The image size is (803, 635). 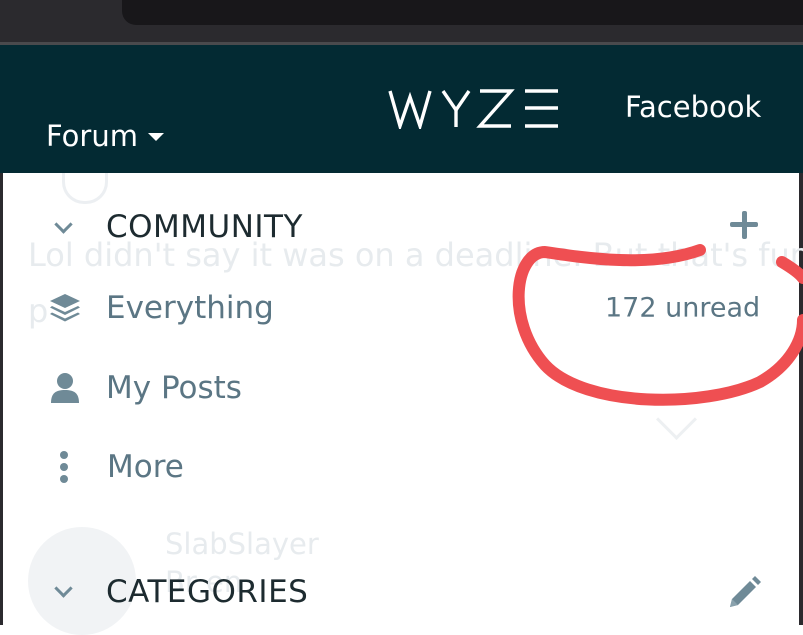 I want to click on vertical-ellipsis-icon, so click(x=64, y=467).